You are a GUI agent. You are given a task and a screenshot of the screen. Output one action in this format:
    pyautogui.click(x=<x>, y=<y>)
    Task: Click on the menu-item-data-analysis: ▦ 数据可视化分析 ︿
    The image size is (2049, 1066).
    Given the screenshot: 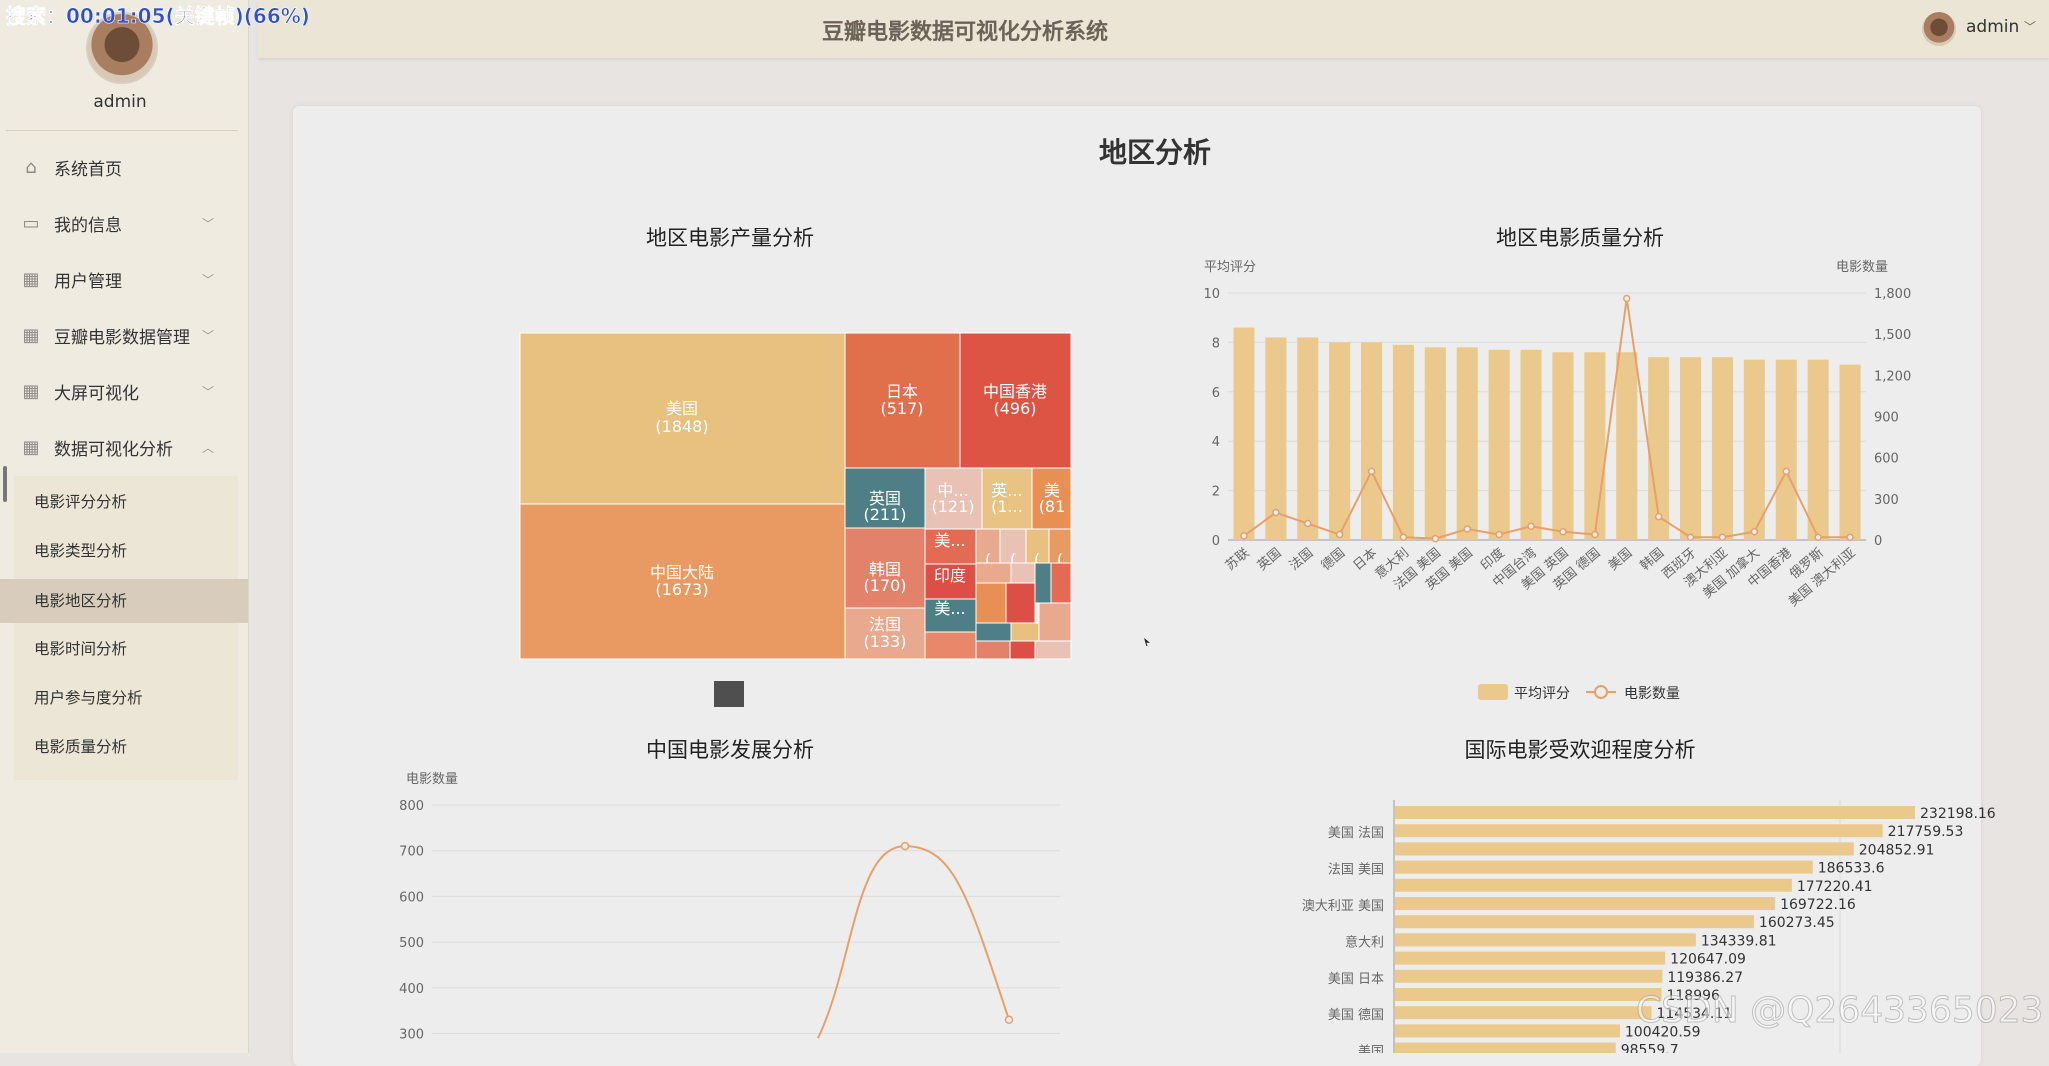 What is the action you would take?
    pyautogui.click(x=124, y=447)
    